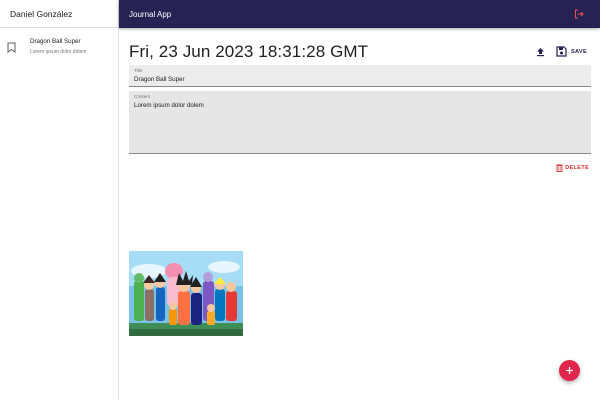  What do you see at coordinates (11, 46) in the screenshot?
I see `bookmark-icon` at bounding box center [11, 46].